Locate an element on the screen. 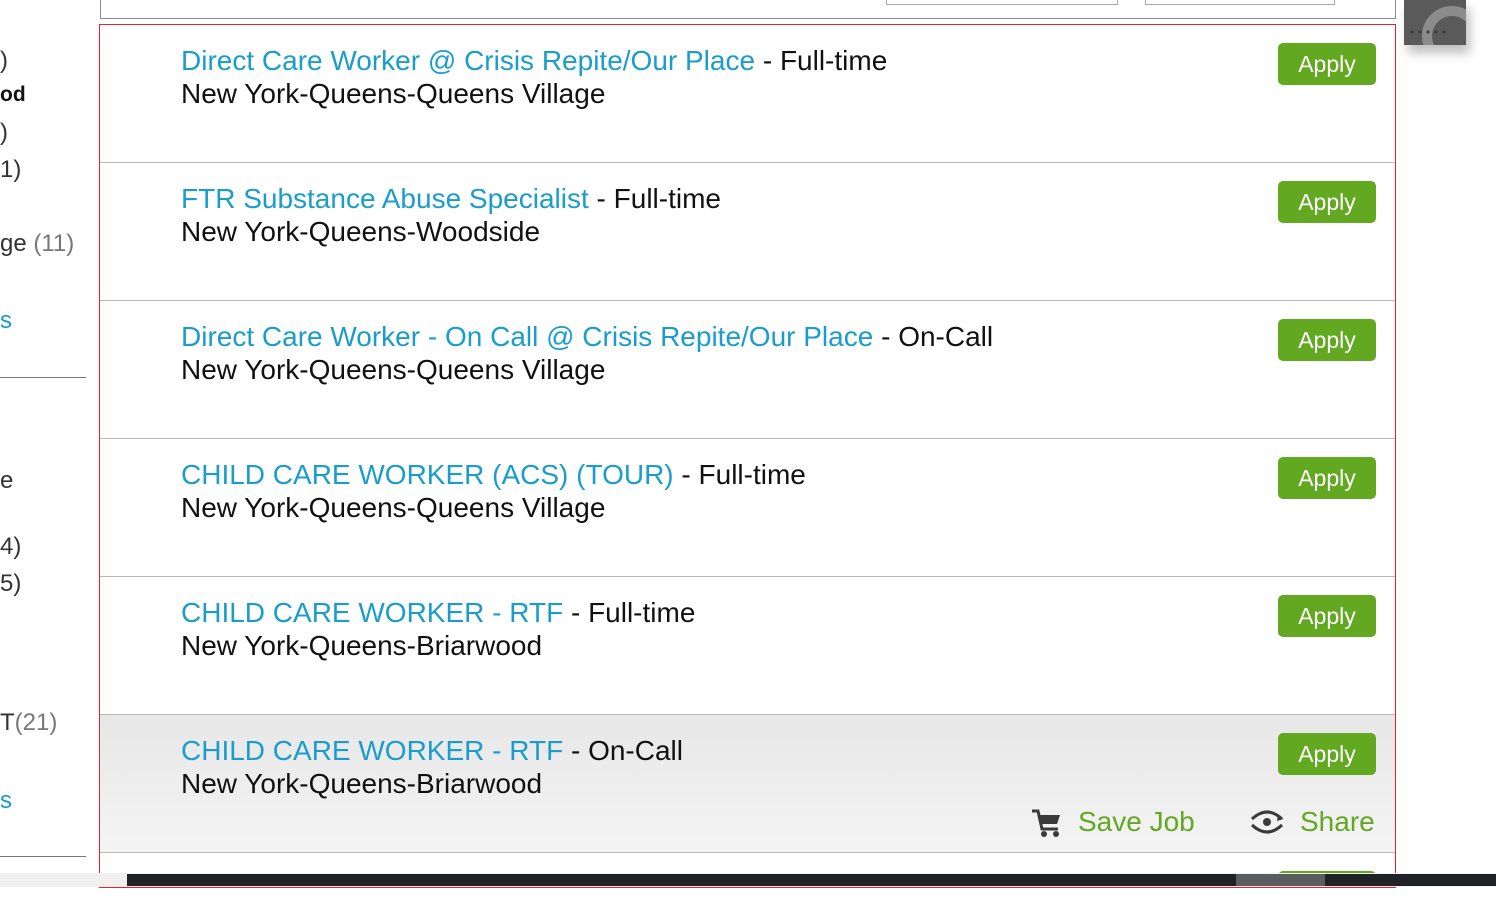 The image size is (1496, 912). share-label: Share is located at coordinates (1337, 821).